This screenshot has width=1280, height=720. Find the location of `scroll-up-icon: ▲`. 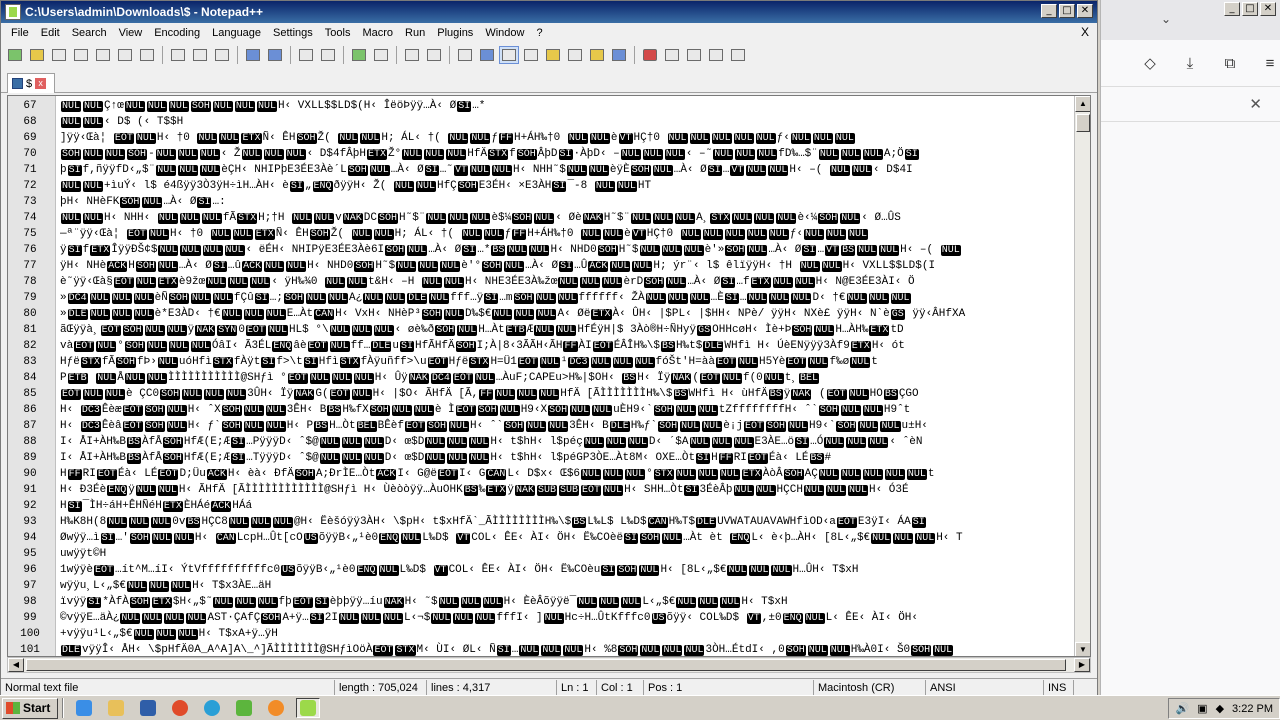

scroll-up-icon: ▲ is located at coordinates (1082, 104).